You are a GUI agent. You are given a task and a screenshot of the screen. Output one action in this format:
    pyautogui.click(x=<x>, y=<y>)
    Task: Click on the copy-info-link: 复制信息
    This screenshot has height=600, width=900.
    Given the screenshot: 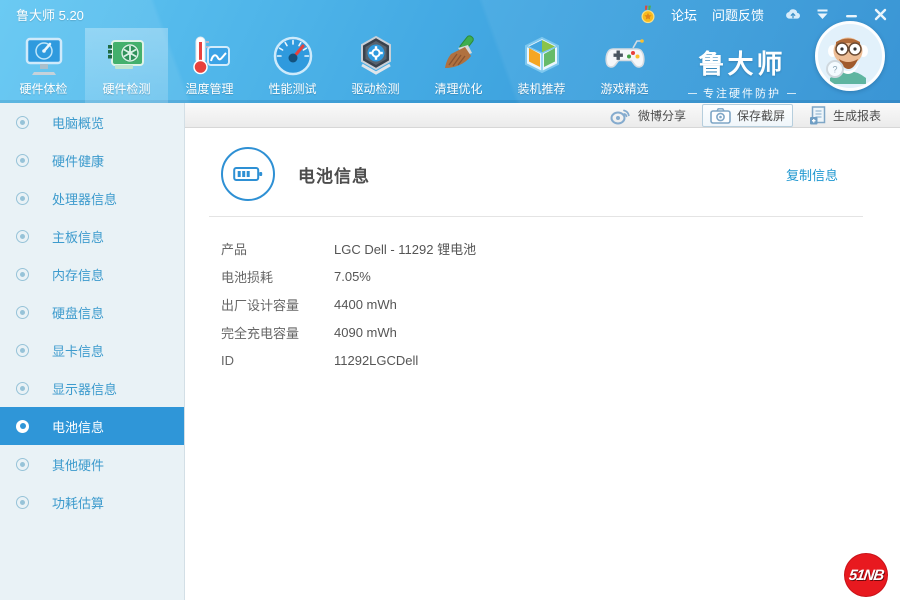 What is the action you would take?
    pyautogui.click(x=812, y=174)
    